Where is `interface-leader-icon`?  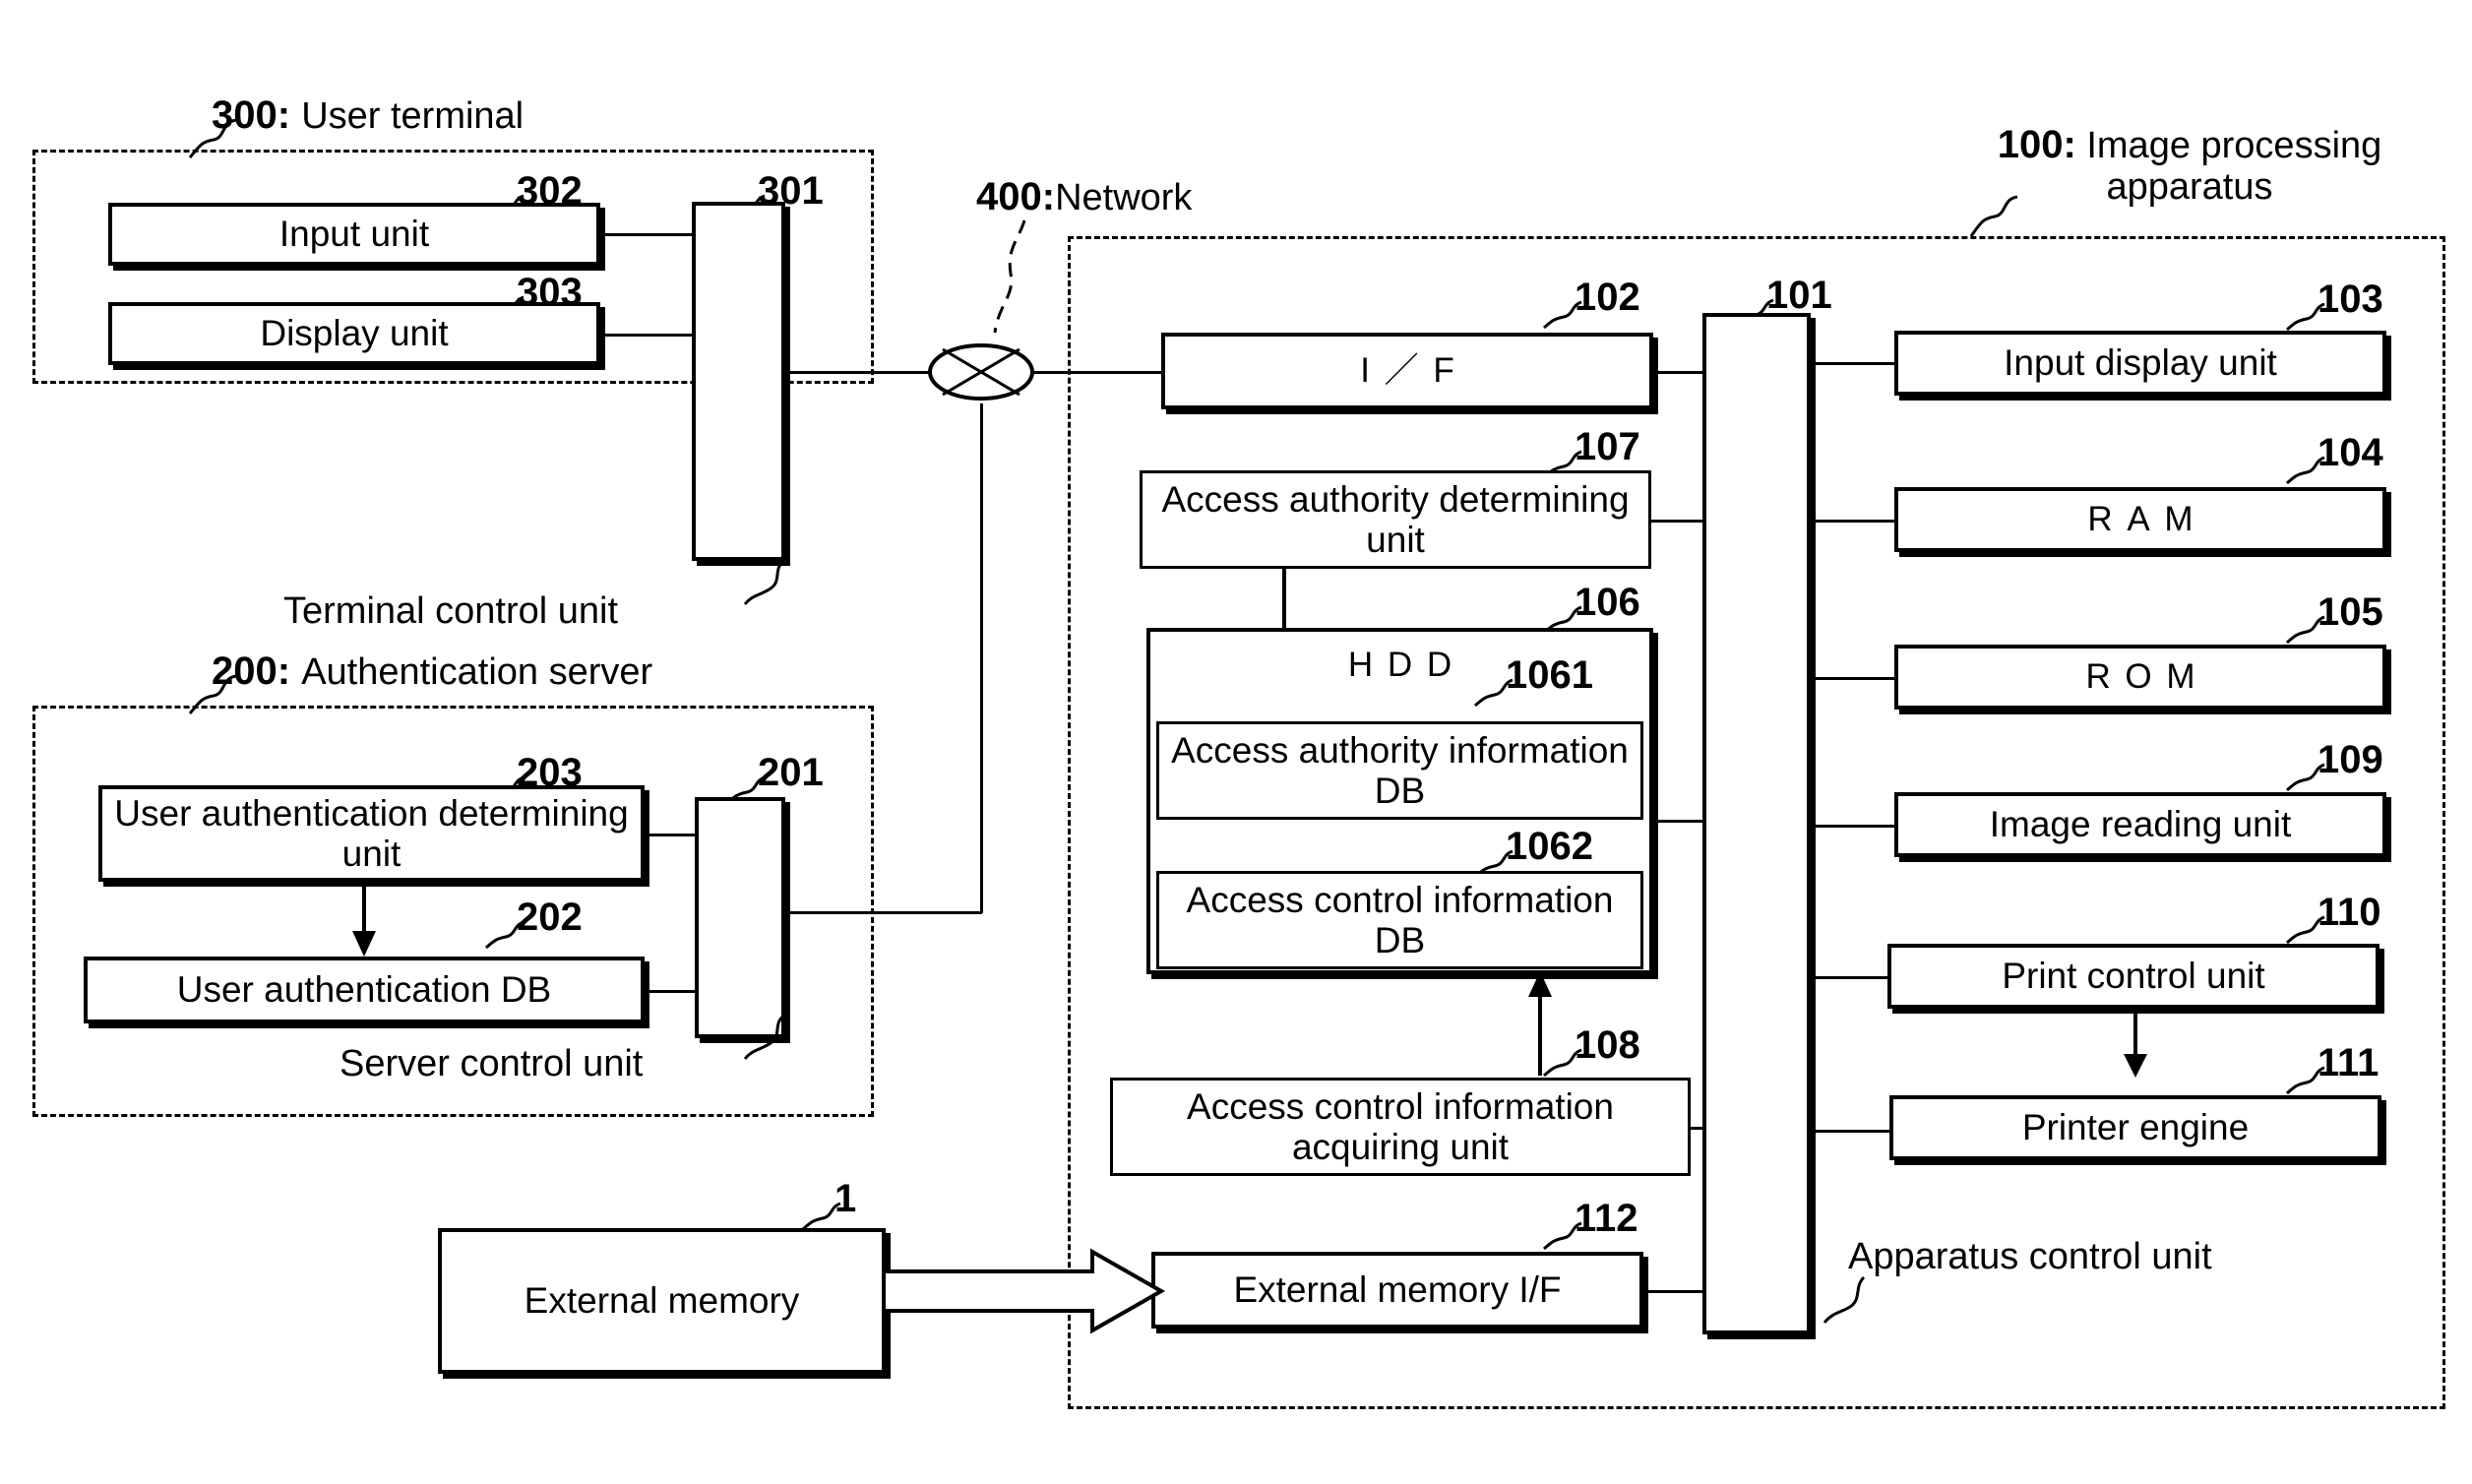 interface-leader-icon is located at coordinates (1562, 315).